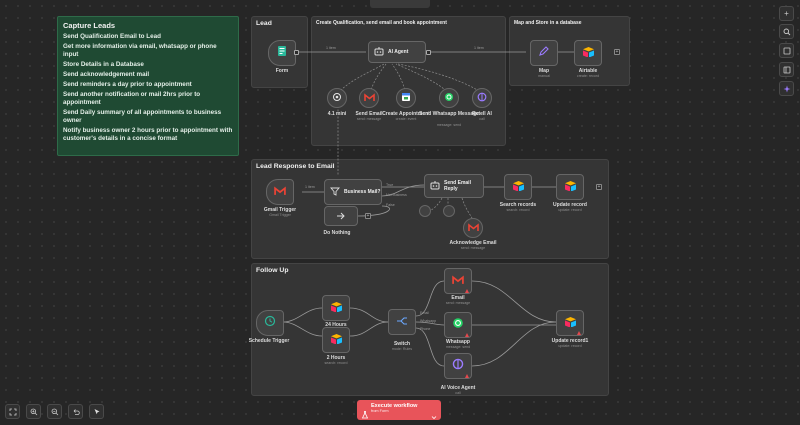 This screenshot has width=800, height=425. What do you see at coordinates (786, 69) in the screenshot?
I see `panel-icon` at bounding box center [786, 69].